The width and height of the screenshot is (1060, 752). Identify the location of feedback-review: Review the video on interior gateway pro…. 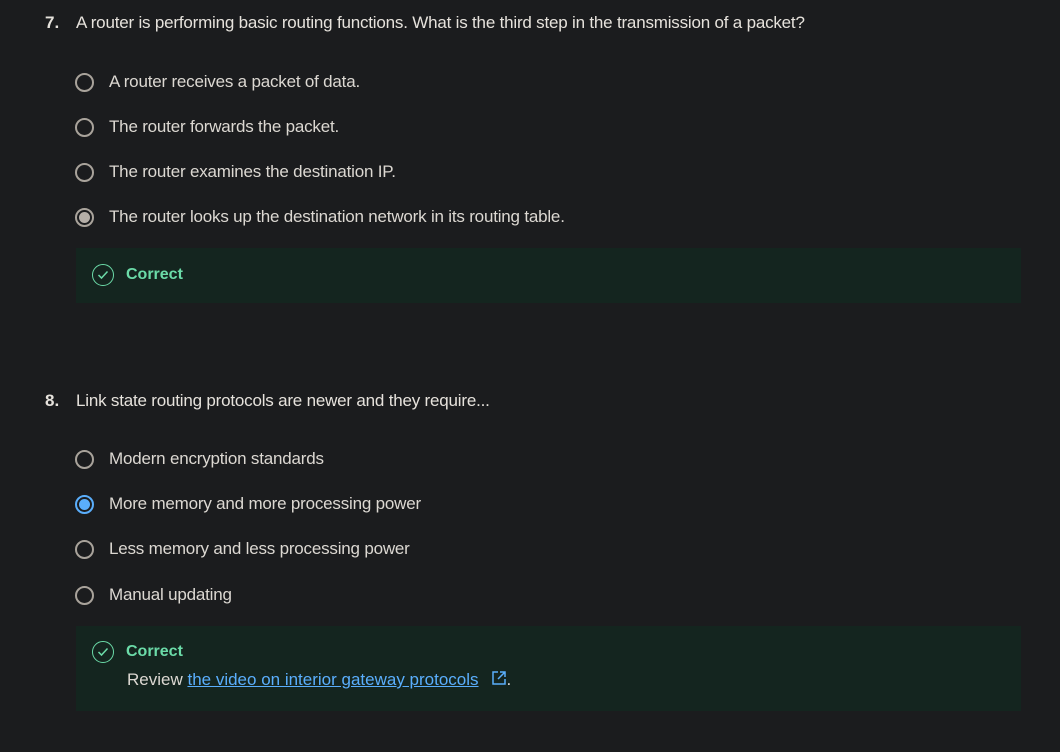
(319, 680).